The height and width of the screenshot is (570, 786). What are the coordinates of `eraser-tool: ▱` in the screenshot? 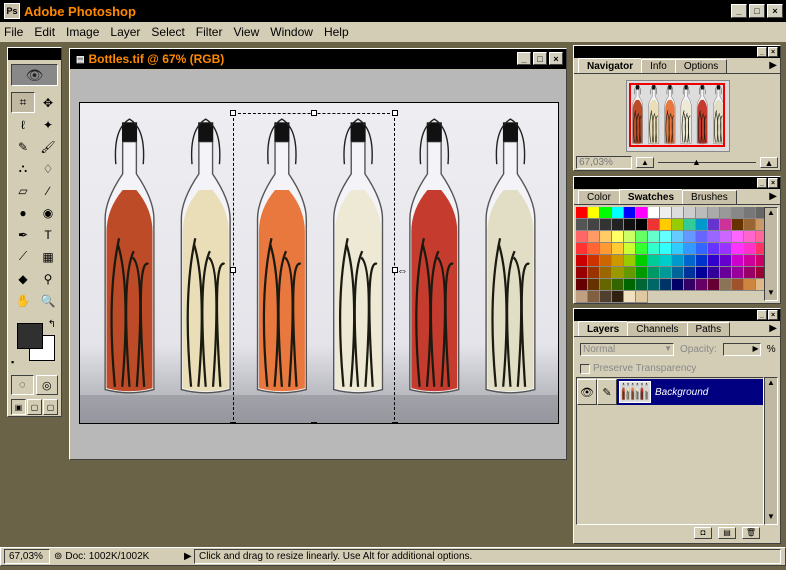 It's located at (23, 190).